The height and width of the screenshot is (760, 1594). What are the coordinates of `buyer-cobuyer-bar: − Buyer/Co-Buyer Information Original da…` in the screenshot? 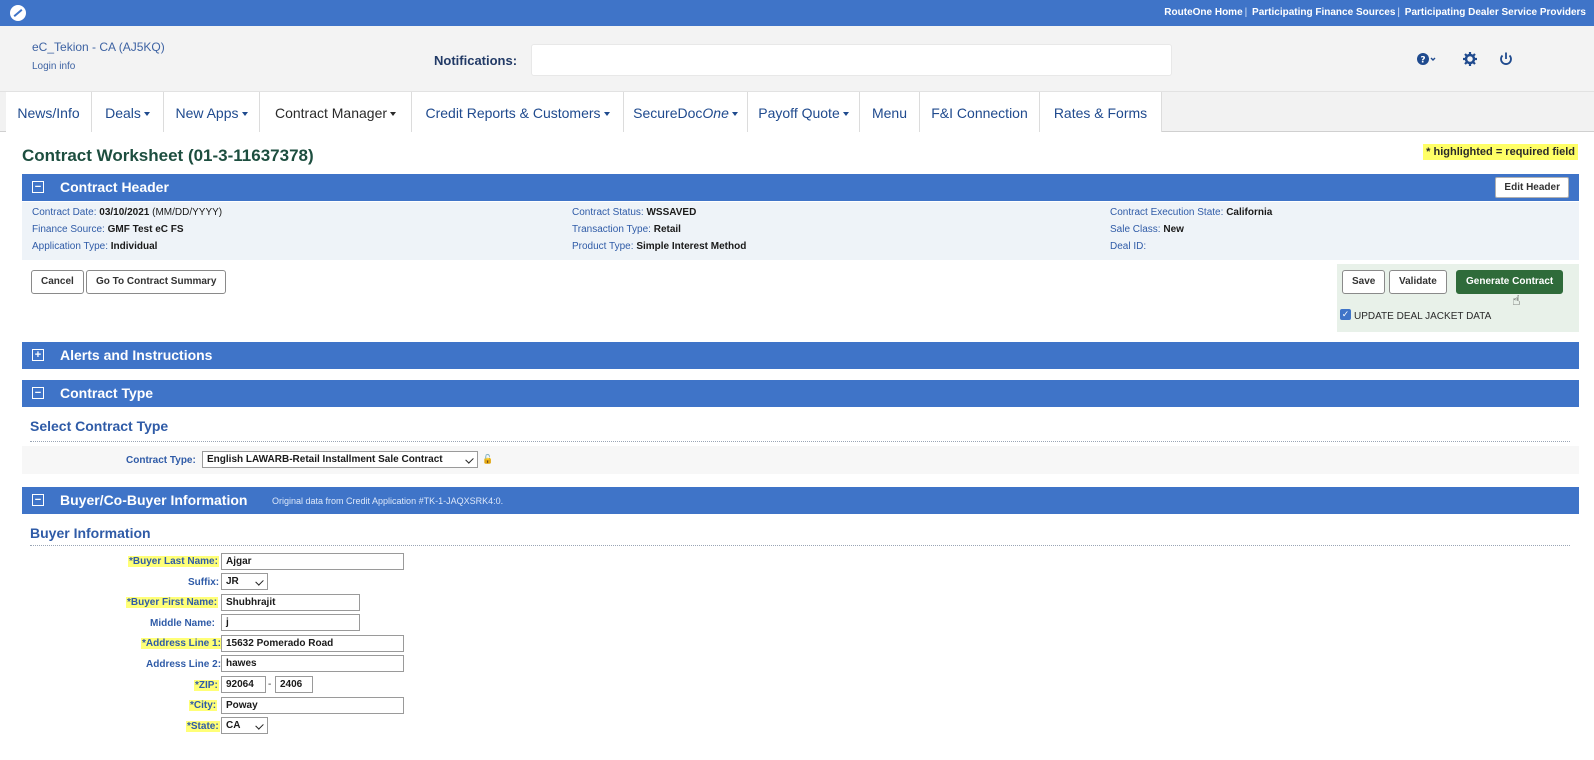 It's located at (800, 500).